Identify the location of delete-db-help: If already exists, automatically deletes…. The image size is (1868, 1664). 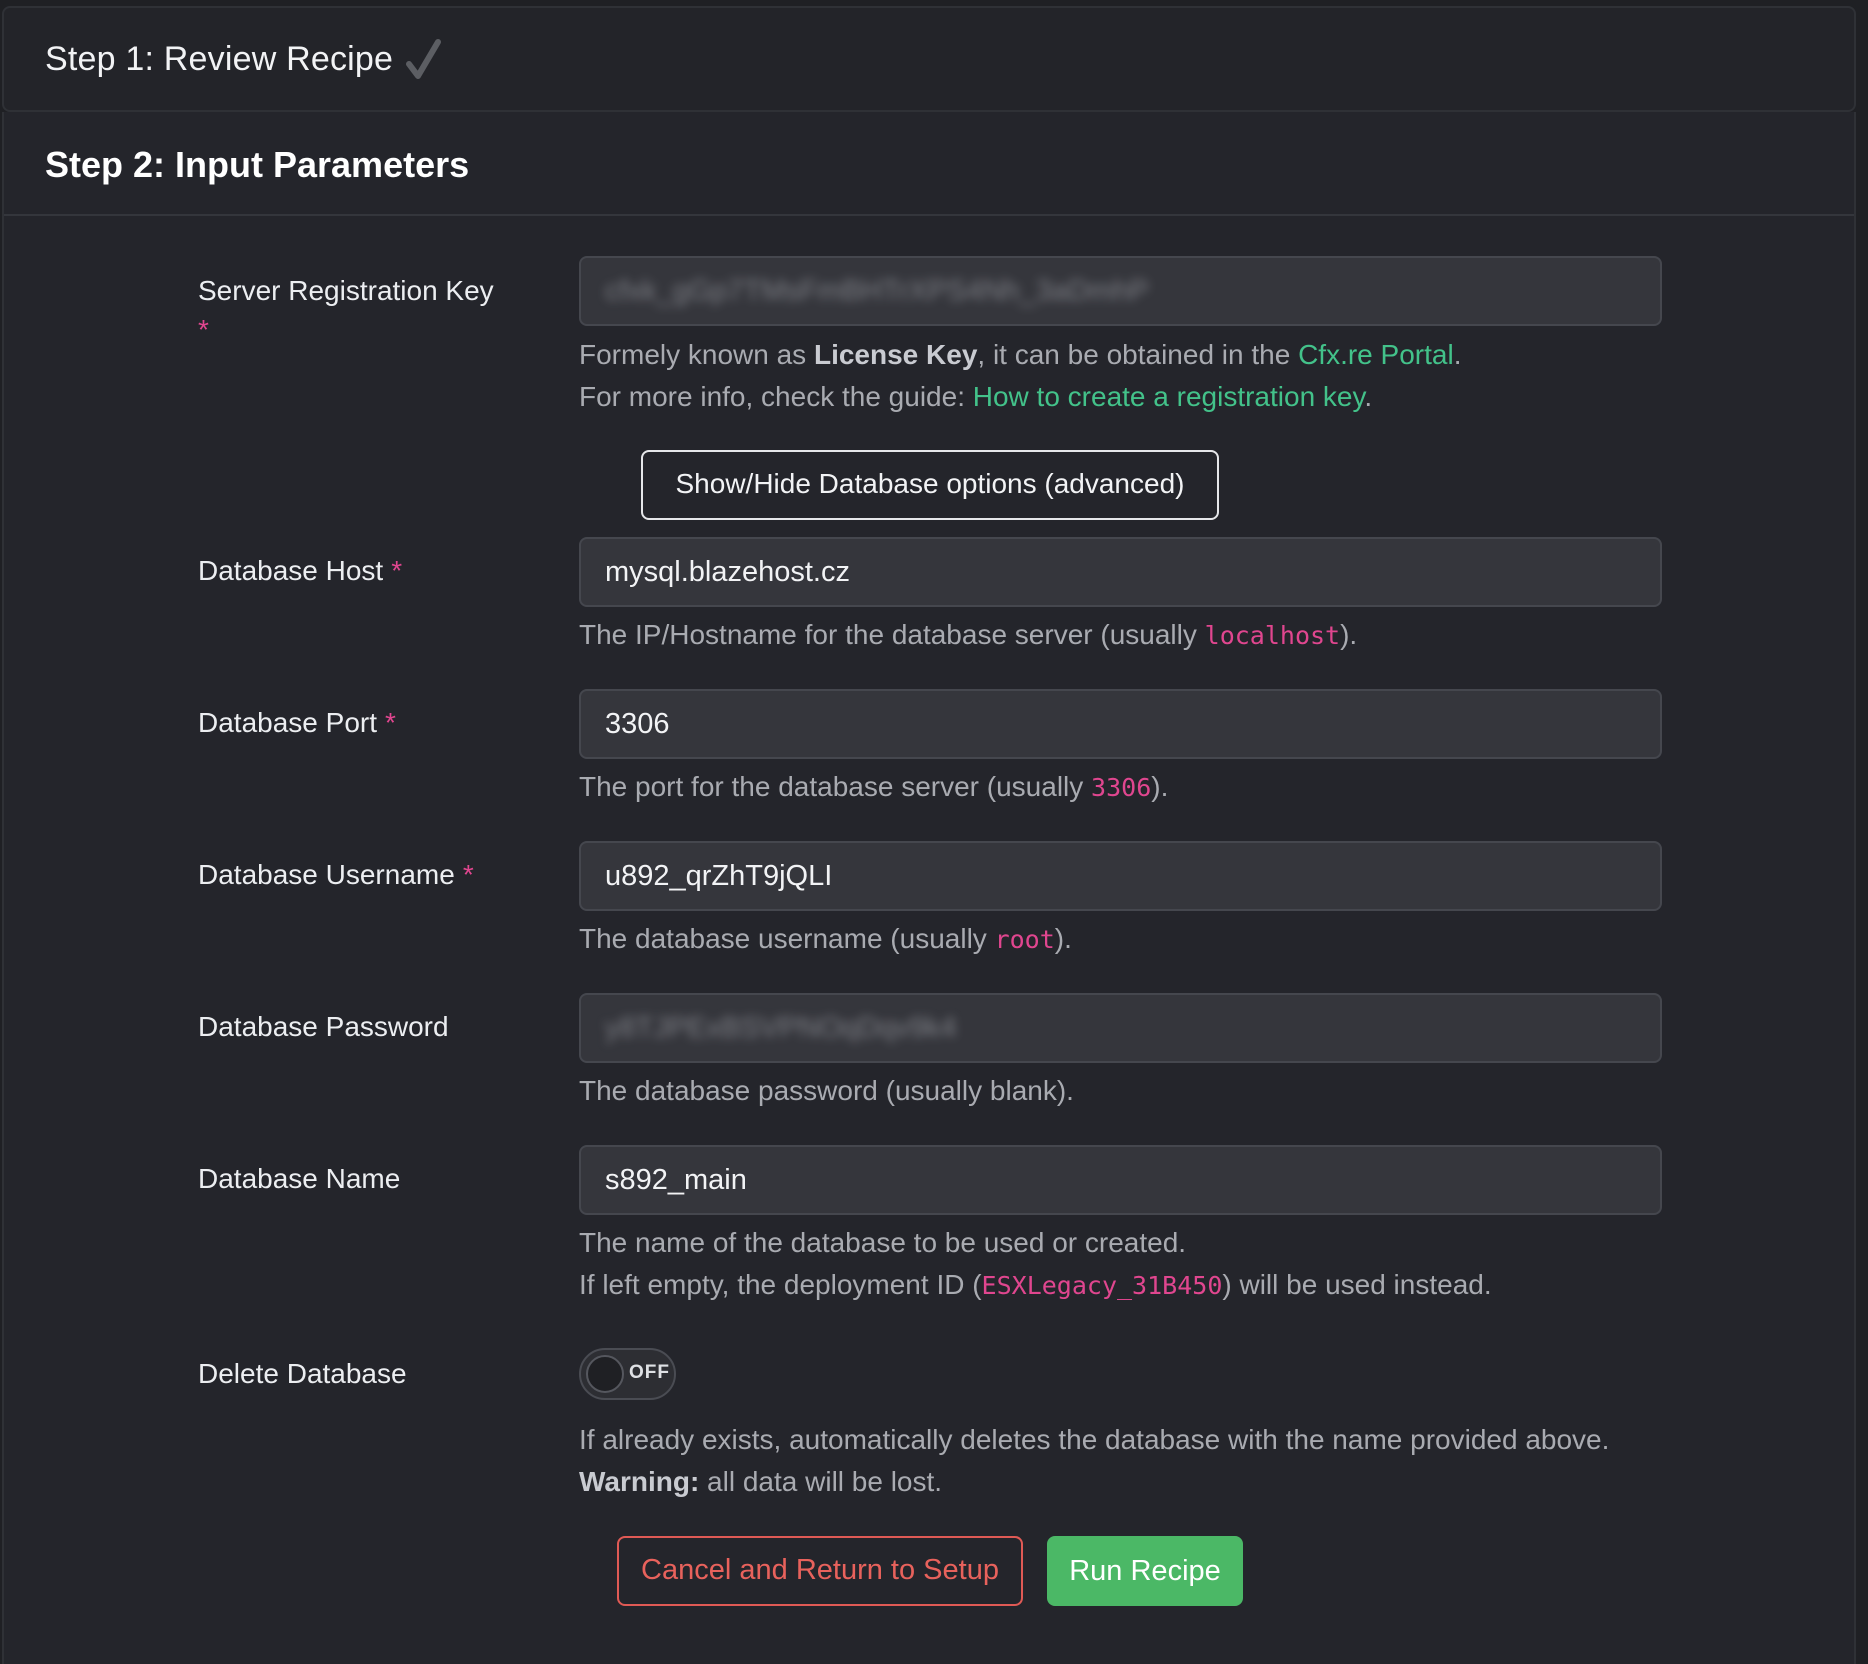
(1094, 1461).